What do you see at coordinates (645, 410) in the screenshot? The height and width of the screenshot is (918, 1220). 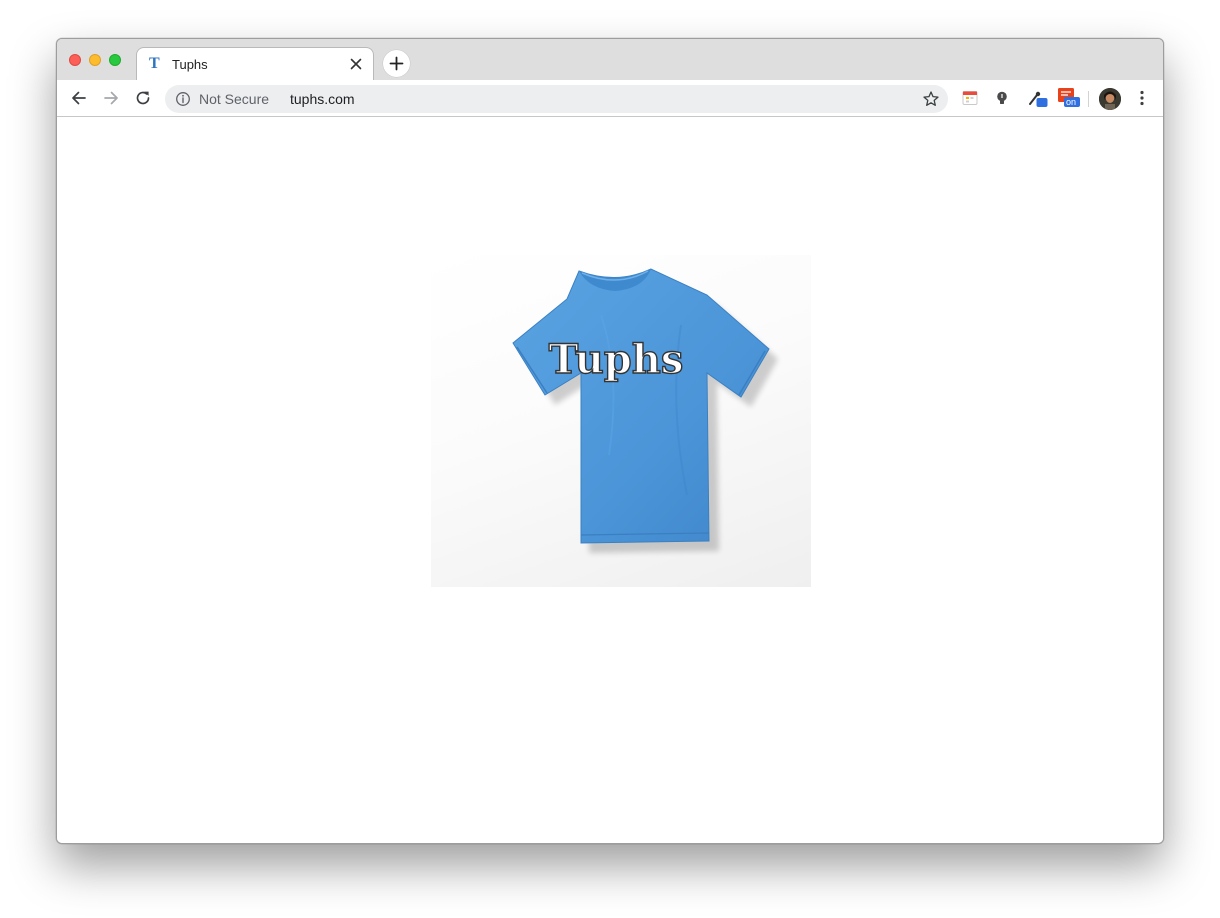 I see `tshirt-image: Tuphs` at bounding box center [645, 410].